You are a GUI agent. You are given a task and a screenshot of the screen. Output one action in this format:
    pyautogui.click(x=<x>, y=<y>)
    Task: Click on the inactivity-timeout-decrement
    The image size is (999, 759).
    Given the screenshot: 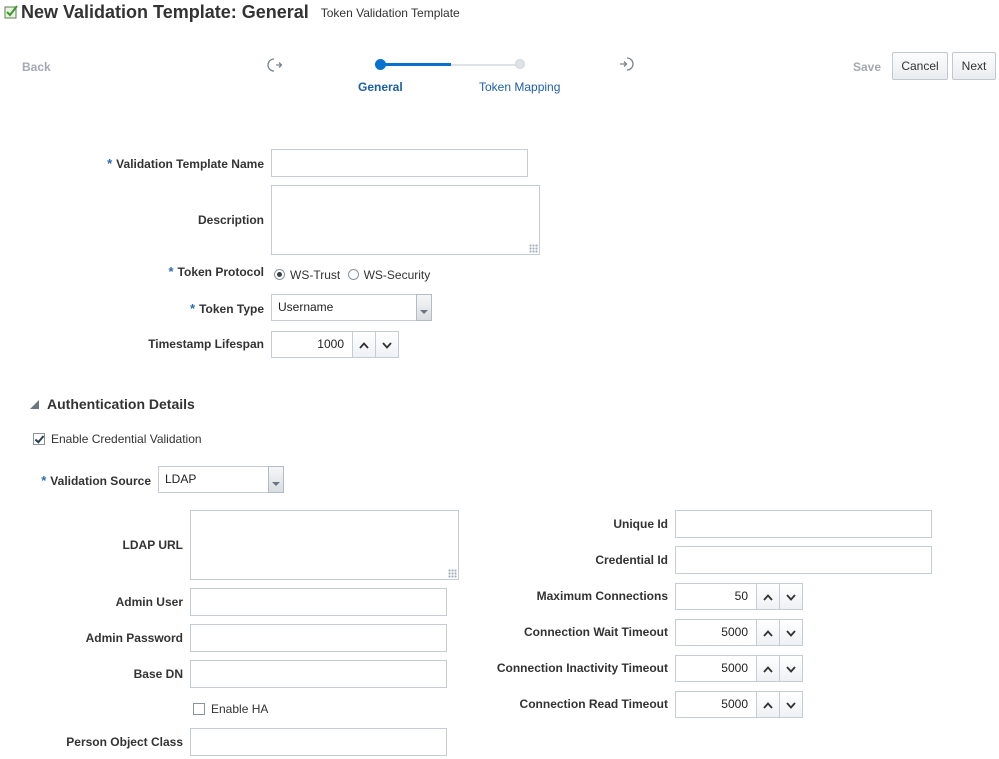 What is the action you would take?
    pyautogui.click(x=791, y=668)
    